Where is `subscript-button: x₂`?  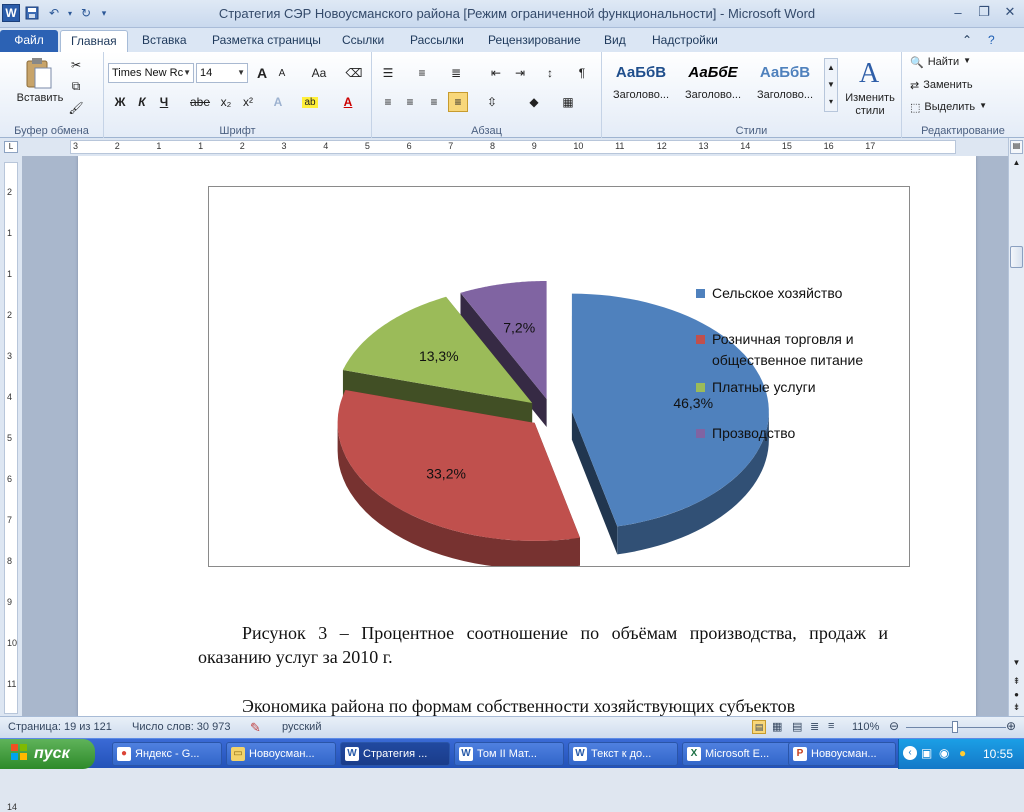
subscript-button: x₂ is located at coordinates (226, 102).